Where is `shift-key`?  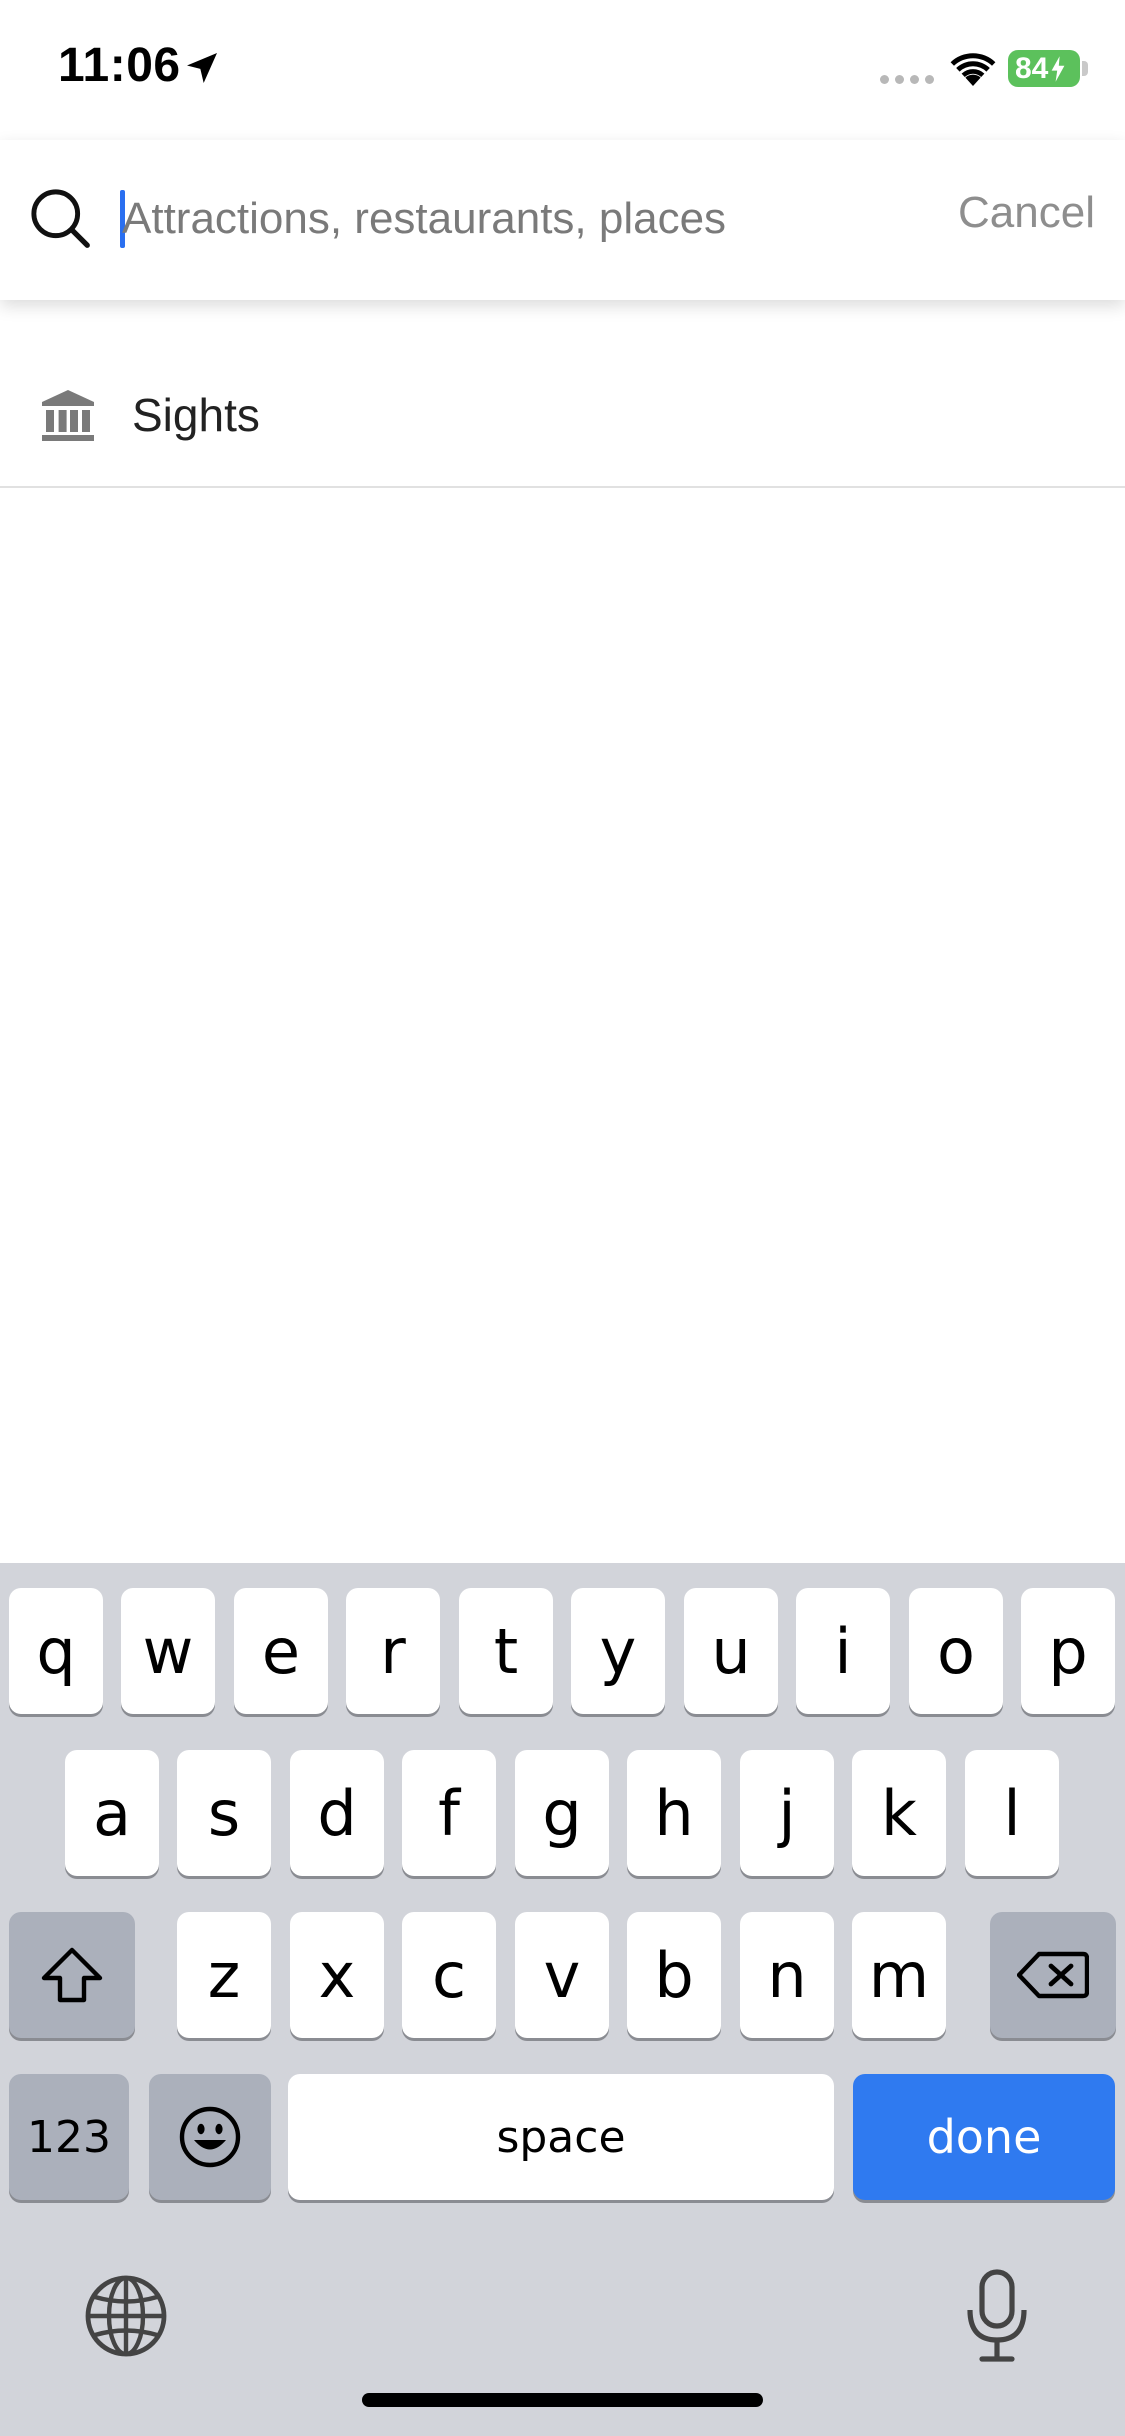 shift-key is located at coordinates (72, 1975).